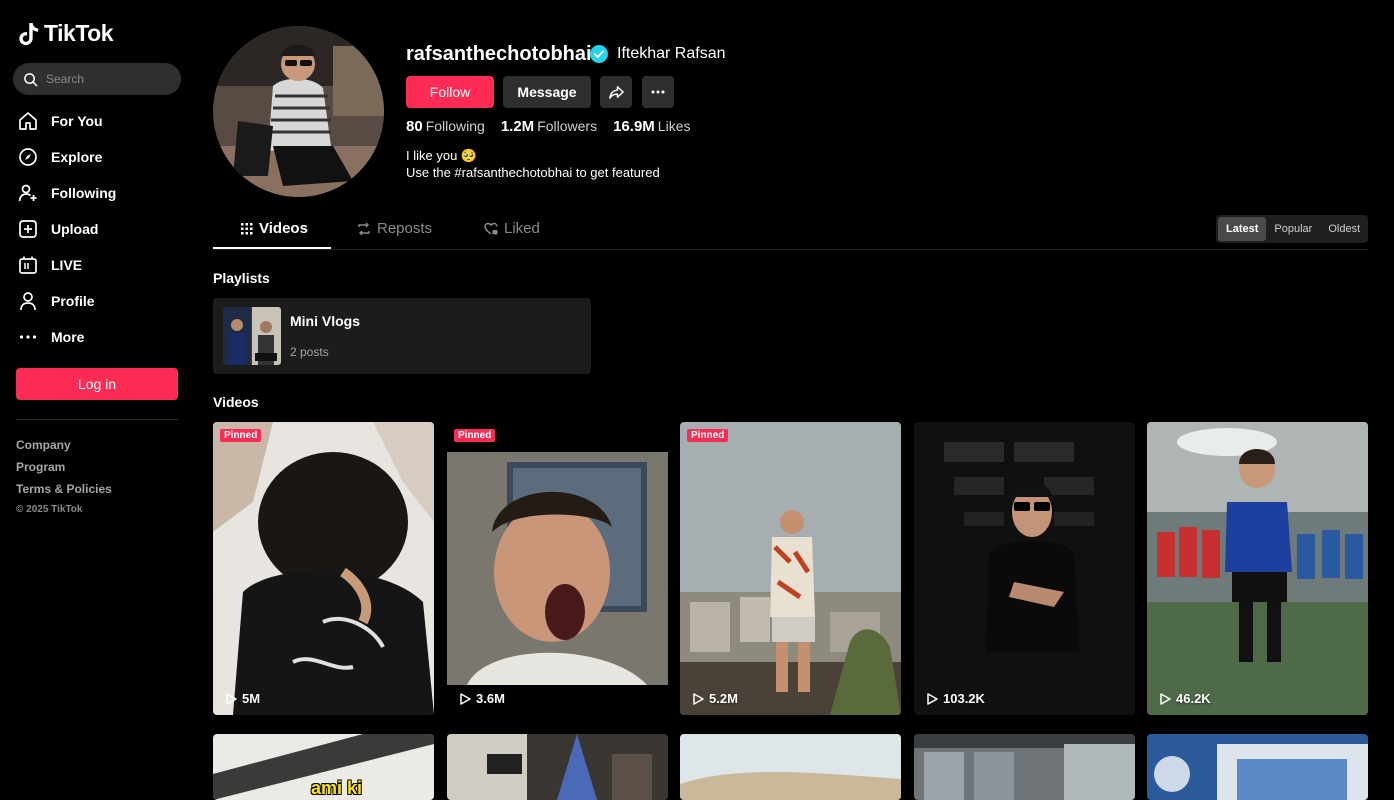  I want to click on nav-label: Following, so click(84, 193).